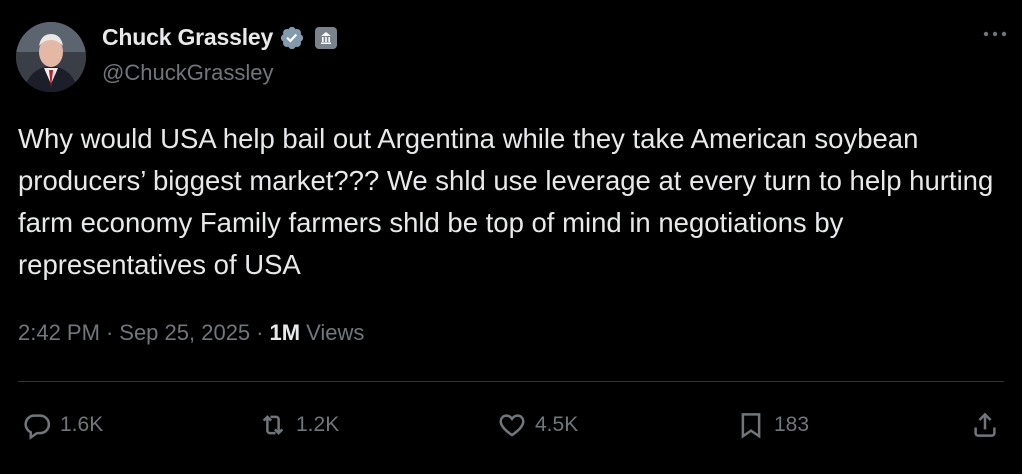  Describe the element at coordinates (37, 427) in the screenshot. I see `reply-icon` at that location.